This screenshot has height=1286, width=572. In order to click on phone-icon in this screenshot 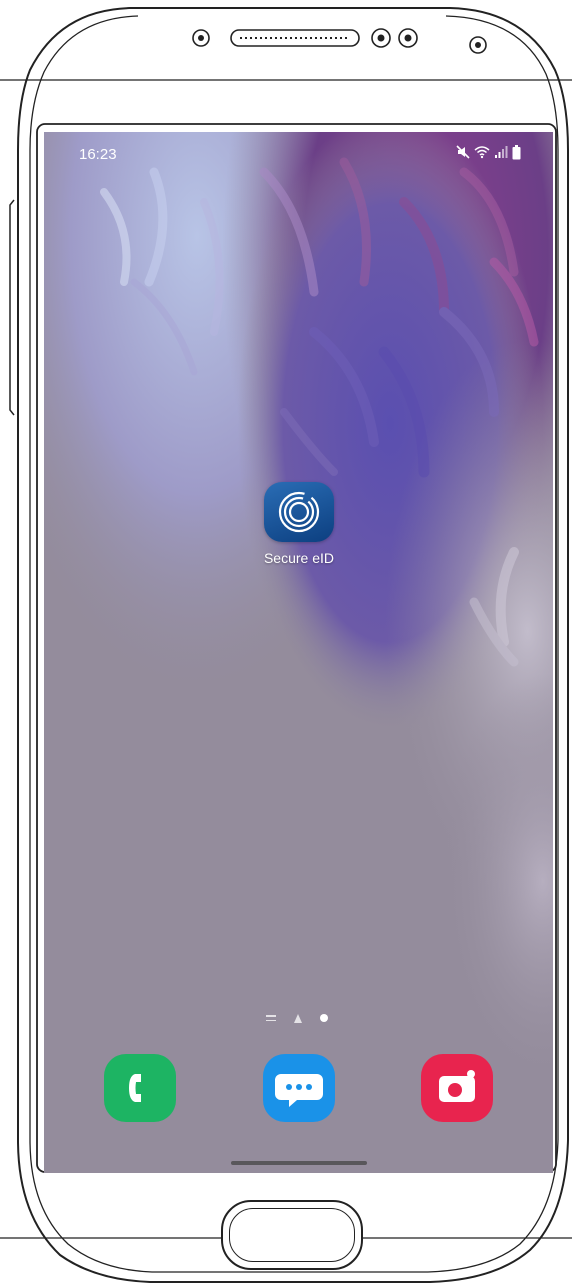, I will do `click(135, 1088)`.